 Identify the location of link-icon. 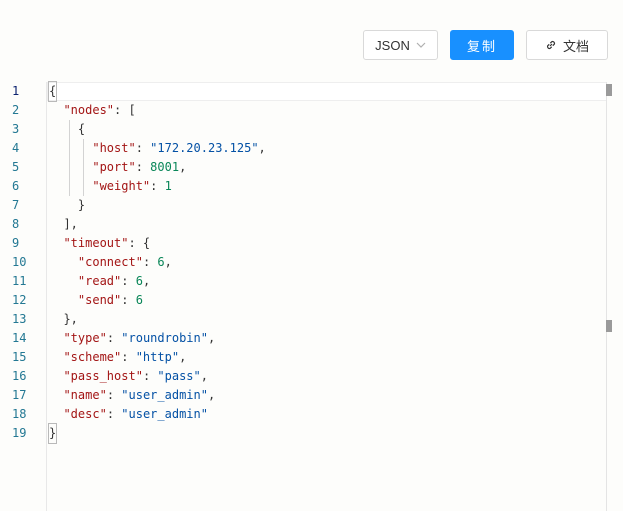
(551, 45).